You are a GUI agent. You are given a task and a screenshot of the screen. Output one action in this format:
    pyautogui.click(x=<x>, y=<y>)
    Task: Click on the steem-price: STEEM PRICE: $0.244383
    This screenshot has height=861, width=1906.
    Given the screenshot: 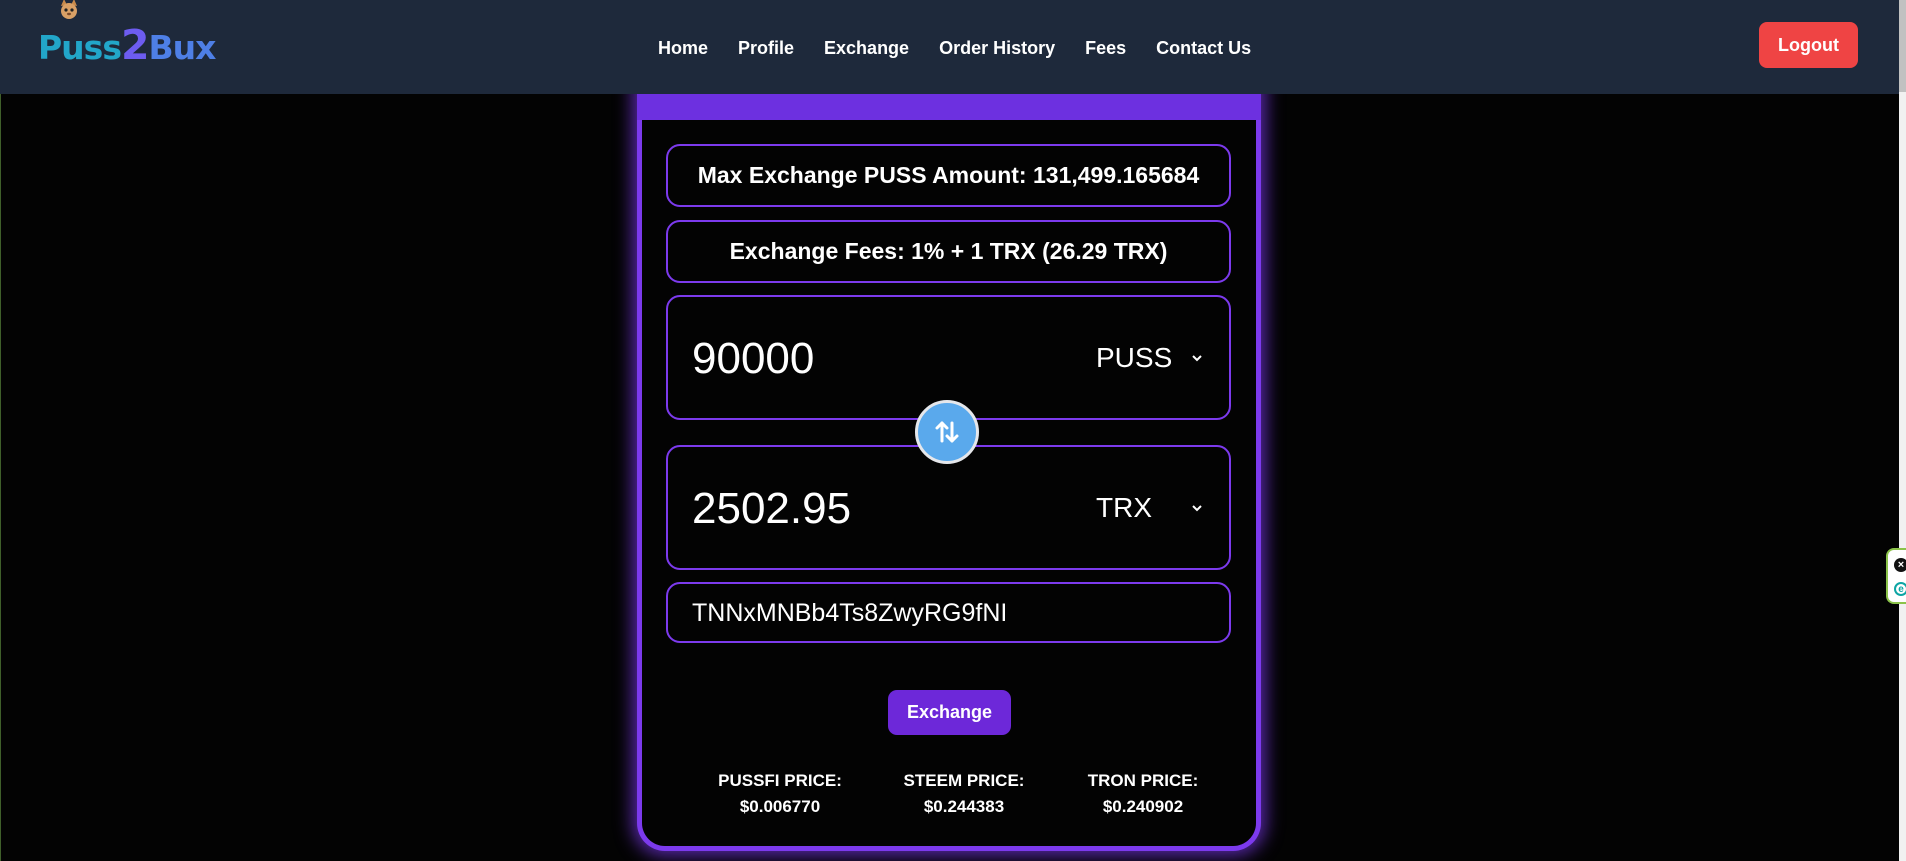 What is the action you would take?
    pyautogui.click(x=964, y=794)
    